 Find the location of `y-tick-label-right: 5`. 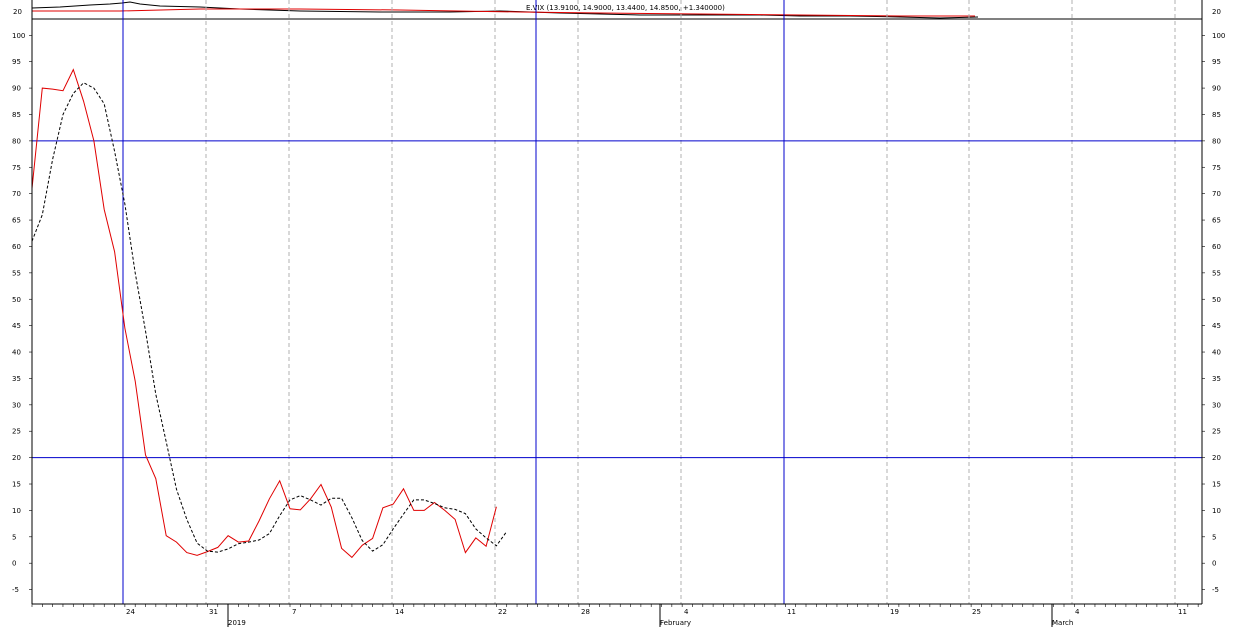

y-tick-label-right: 5 is located at coordinates (1214, 537).